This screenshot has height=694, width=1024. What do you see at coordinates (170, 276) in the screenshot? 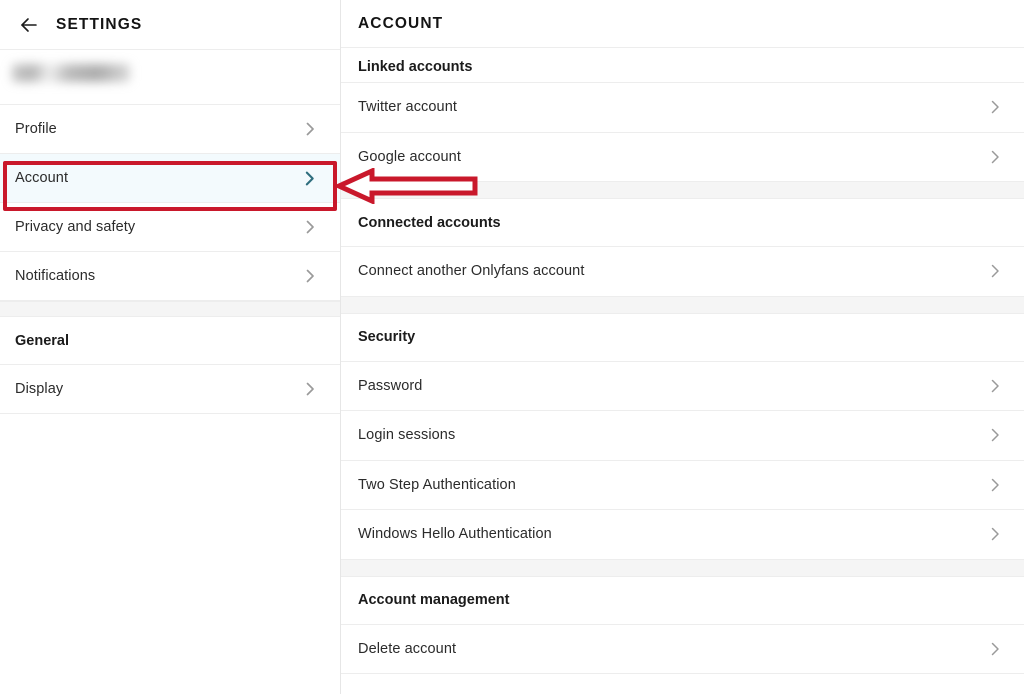
I see `sidebar-item-notifications: Notifications` at bounding box center [170, 276].